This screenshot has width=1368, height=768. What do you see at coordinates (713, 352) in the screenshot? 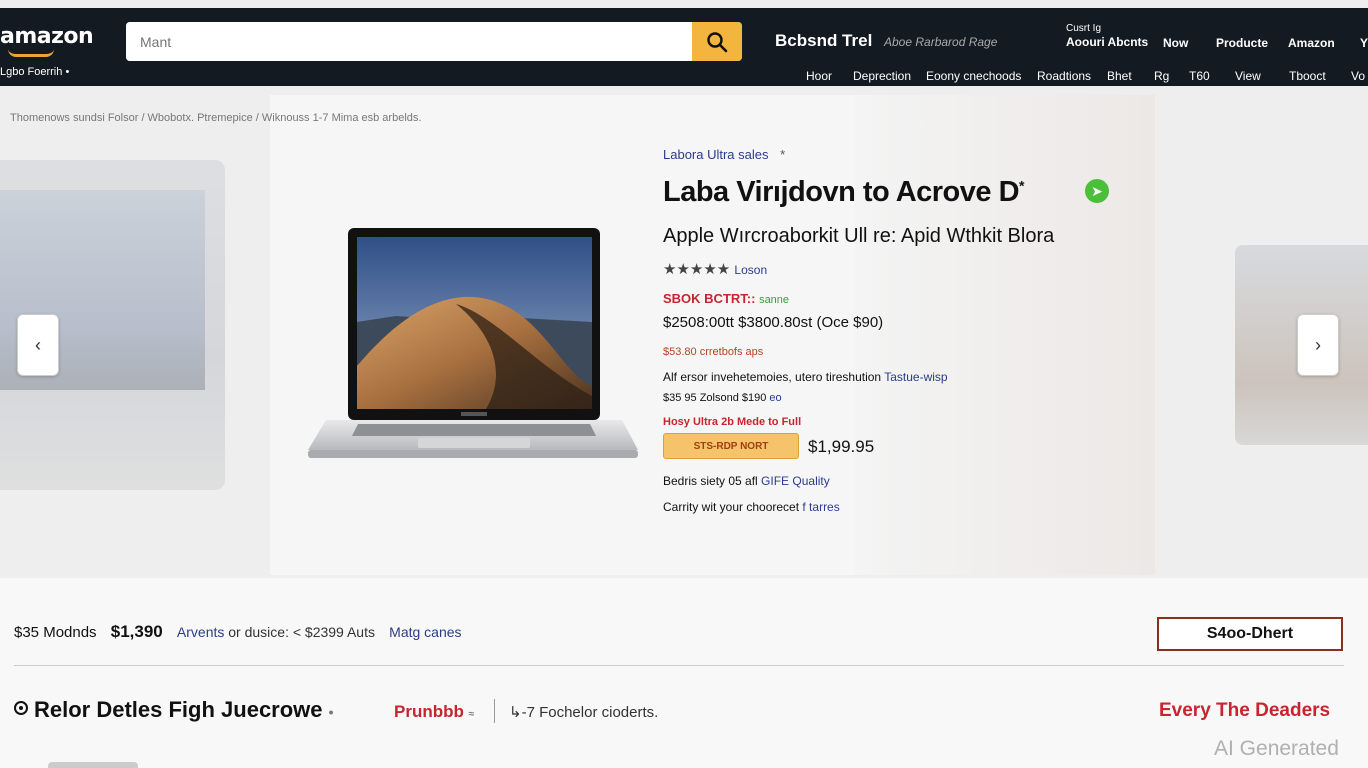
I see `savings-line: $53.80 crretbofs aps` at bounding box center [713, 352].